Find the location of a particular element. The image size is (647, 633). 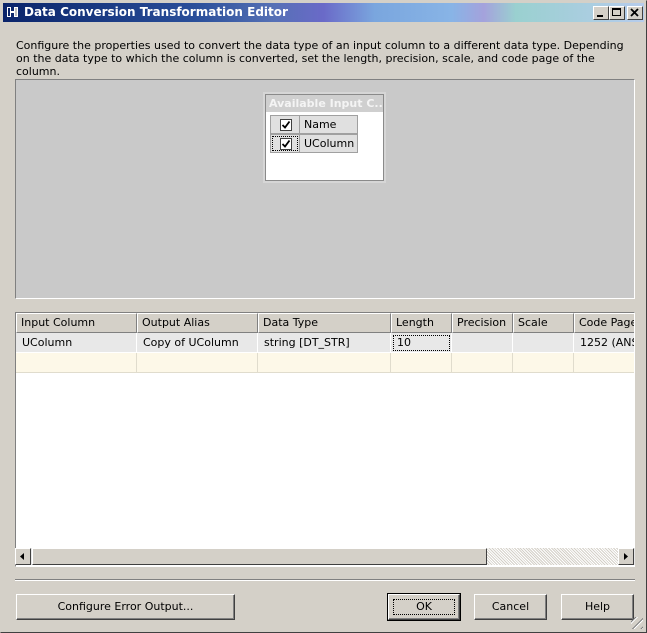

title-bar: Data Conversion Transformation Editor is located at coordinates (323, 12).